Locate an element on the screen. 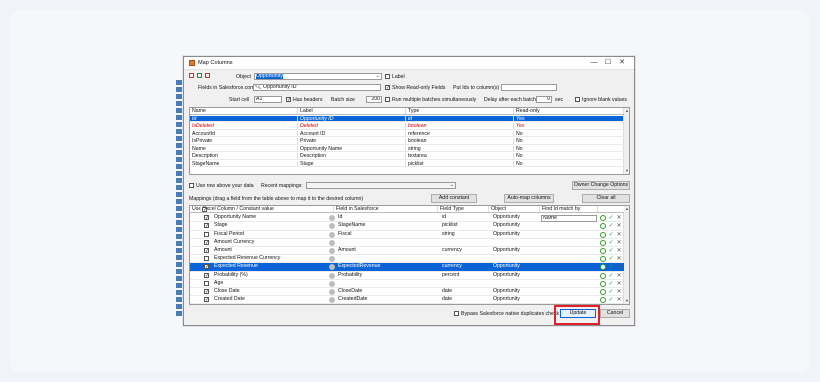 The height and width of the screenshot is (382, 820). delay-input: 0 is located at coordinates (544, 99).